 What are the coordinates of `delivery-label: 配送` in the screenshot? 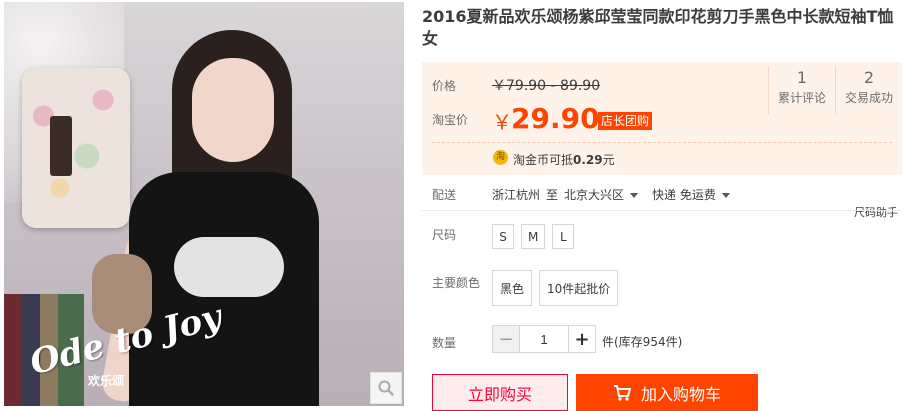 It's located at (444, 195).